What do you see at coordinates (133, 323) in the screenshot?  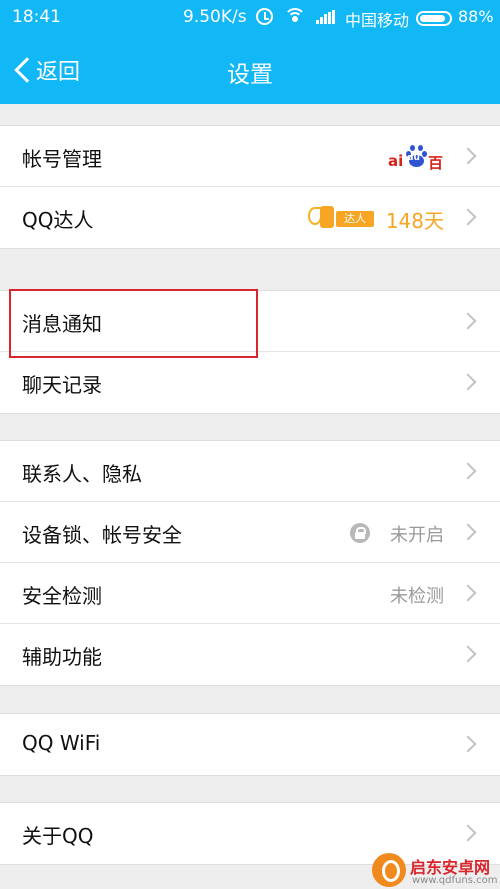 I see `highlight-box` at bounding box center [133, 323].